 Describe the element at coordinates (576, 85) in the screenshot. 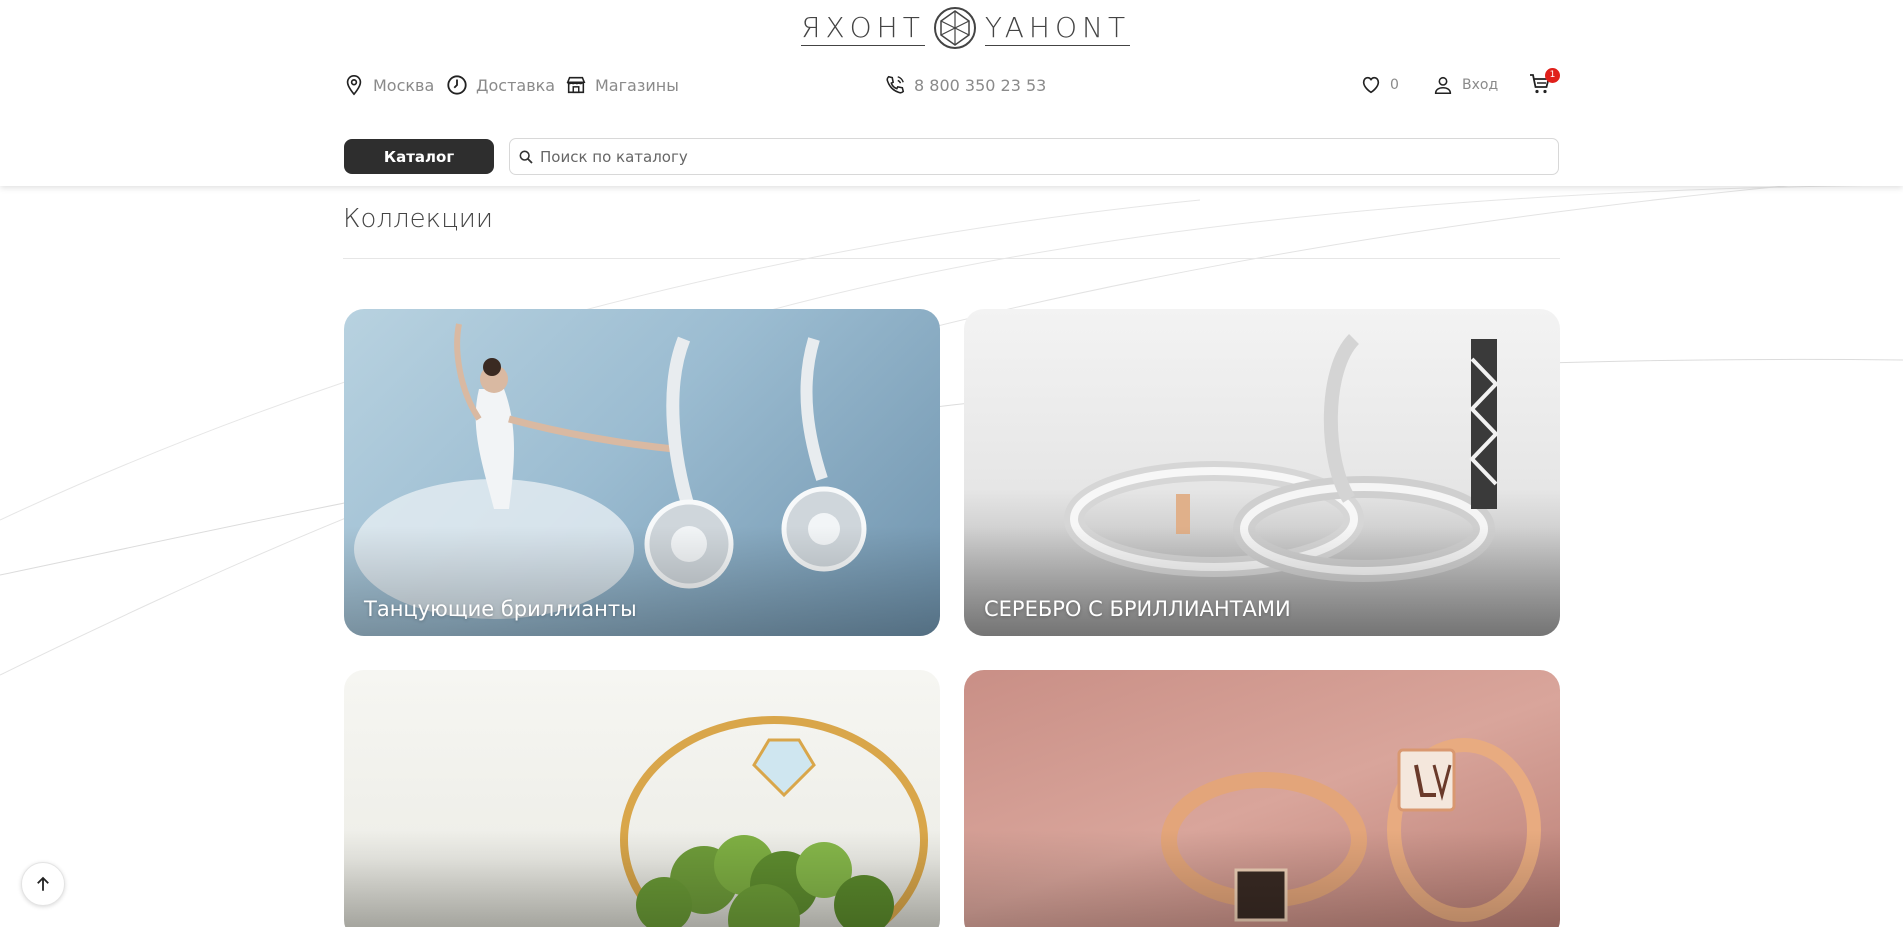

I see `store-icon` at that location.